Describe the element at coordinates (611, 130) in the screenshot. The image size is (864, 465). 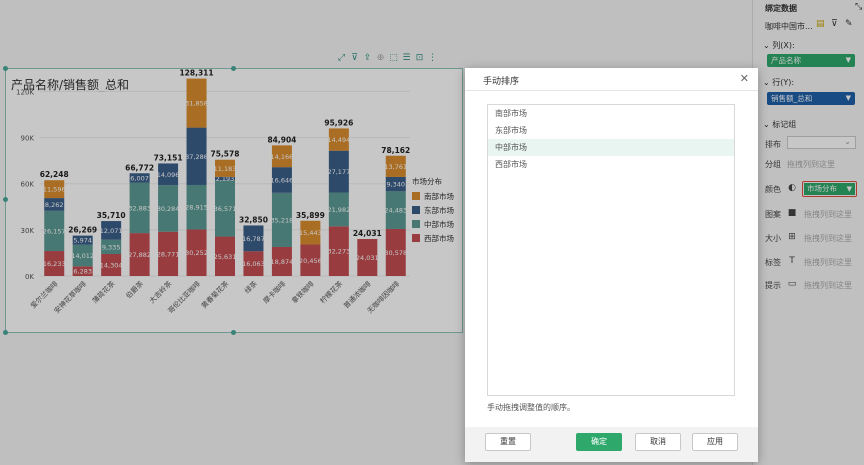
I see `sort-item: 东部市场` at that location.